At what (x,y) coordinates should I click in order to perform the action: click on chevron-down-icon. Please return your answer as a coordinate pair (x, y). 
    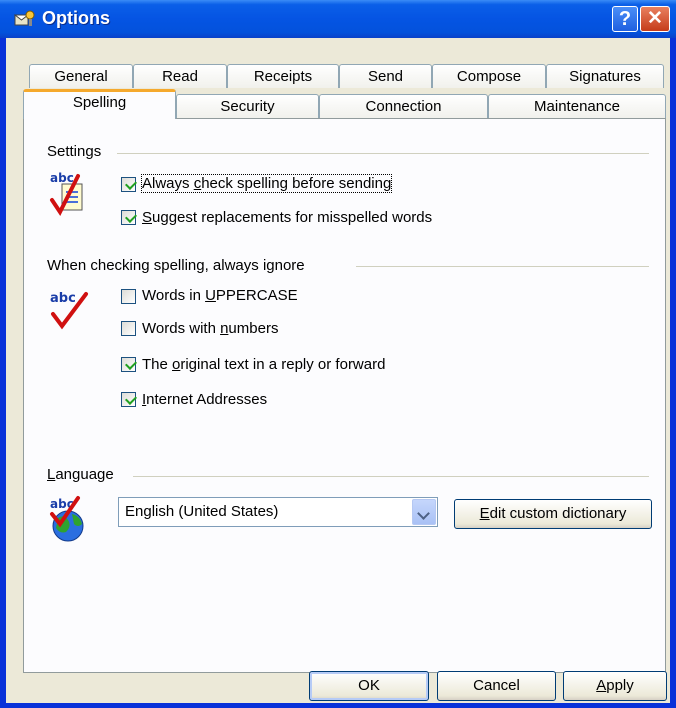
    Looking at the image, I should click on (424, 512).